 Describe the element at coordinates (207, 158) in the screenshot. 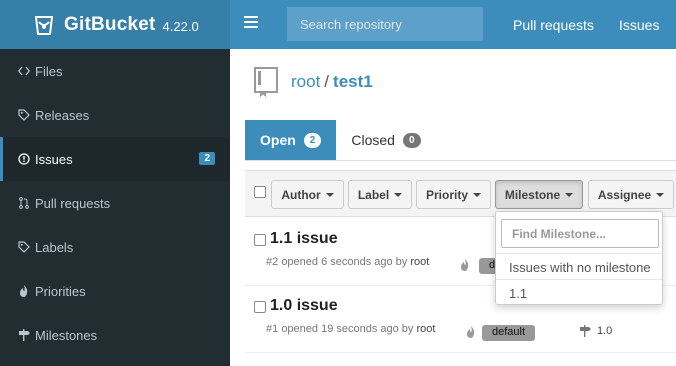

I see `issues-count-badge: 2` at that location.